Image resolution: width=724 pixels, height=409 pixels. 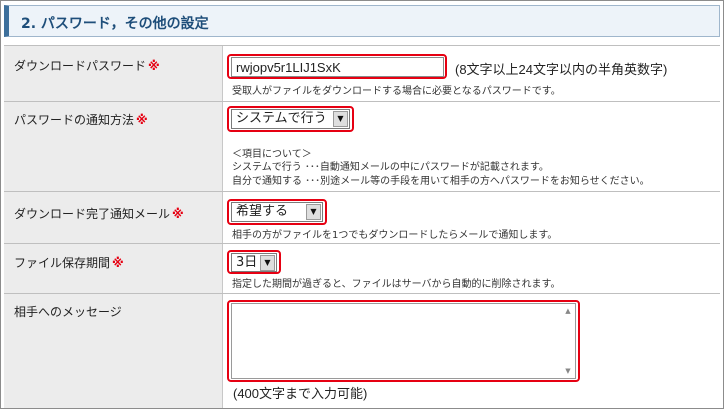 What do you see at coordinates (262, 211) in the screenshot?
I see `select-value: 希望する` at bounding box center [262, 211].